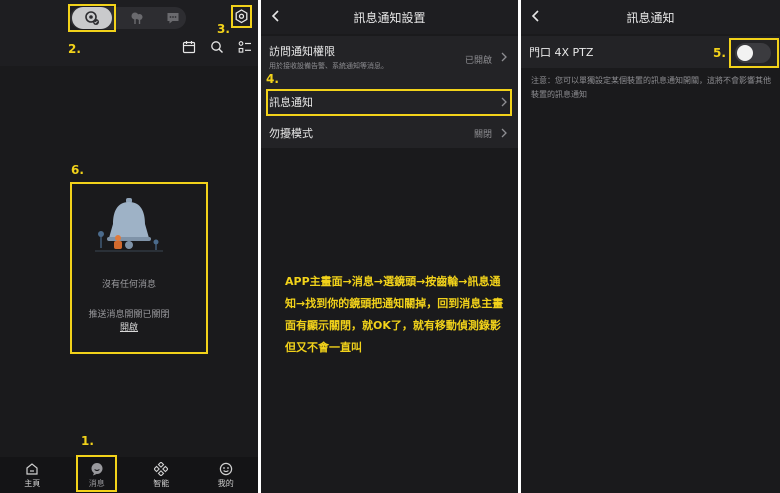 This screenshot has height=493, width=780. I want to click on empty-bell-illustration, so click(129, 225).